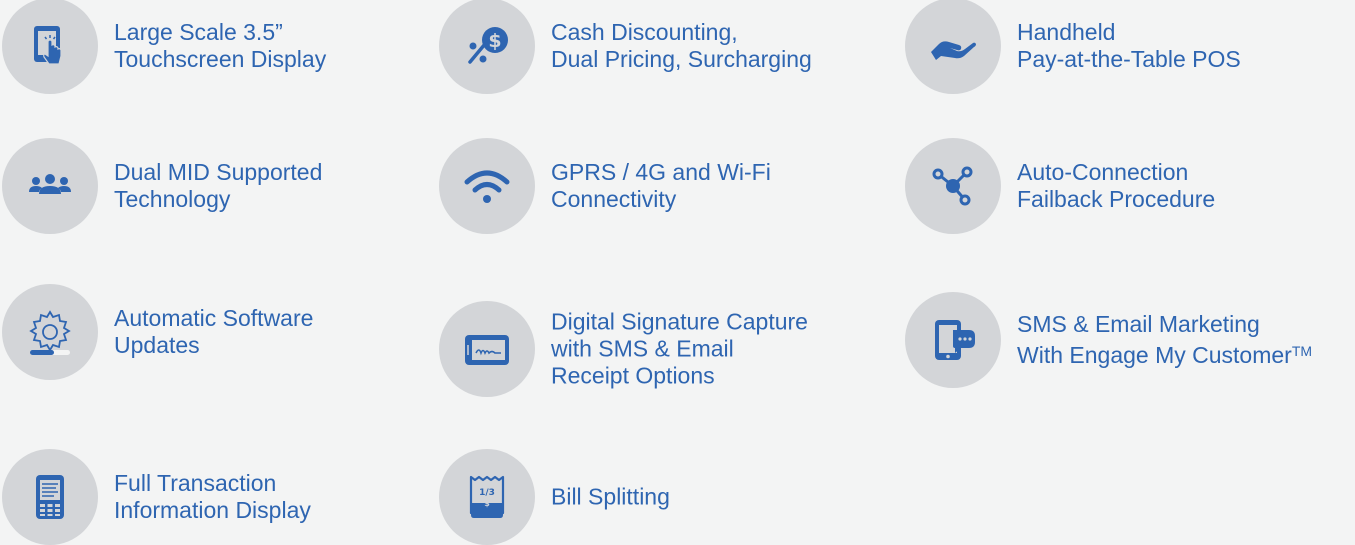  I want to click on network-nodes-icon, so click(952, 186).